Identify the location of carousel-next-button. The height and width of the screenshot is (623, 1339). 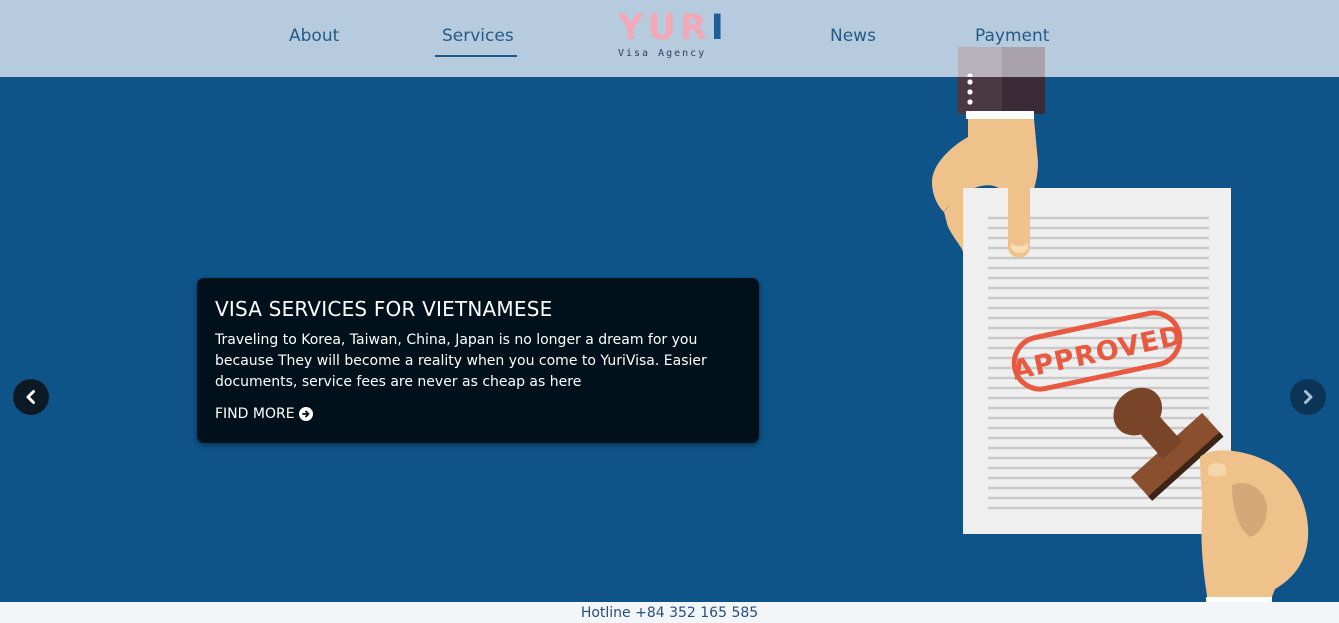
(1308, 397).